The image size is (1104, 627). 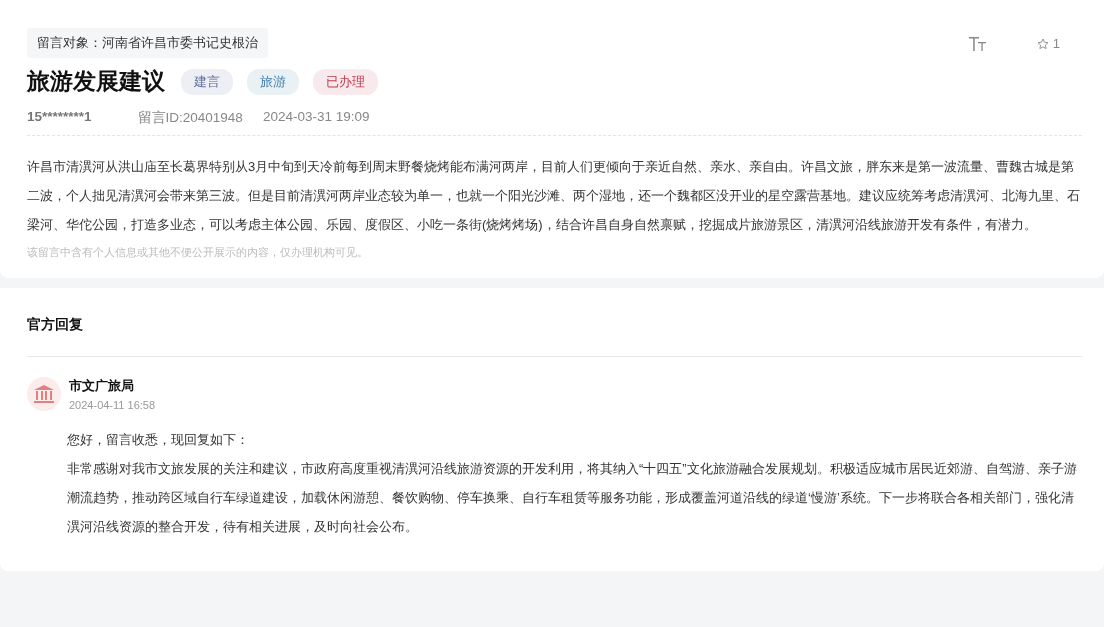 What do you see at coordinates (572, 498) in the screenshot?
I see `reply-body: 非常感谢对我市文旅发展的关注和建议，市政府高度重视清潩河沿线旅游资源的开发利用，将其纳入“十四五”文化旅游融合发展规划。积极适应城市居民近郊游、自驾游、亲子游潮流趋势，推动跨区域自行车绿道建设，加载休闲游憩、餐饮购物、停车换乘、自行车租赁等服务功能，形成覆盖河道沿线的绿道‘慢游’系统。下一步将联合各相关部门，强化清潩河沿线资源的整合开发，待有相关进展，及时向社会公布。` at bounding box center [572, 498].